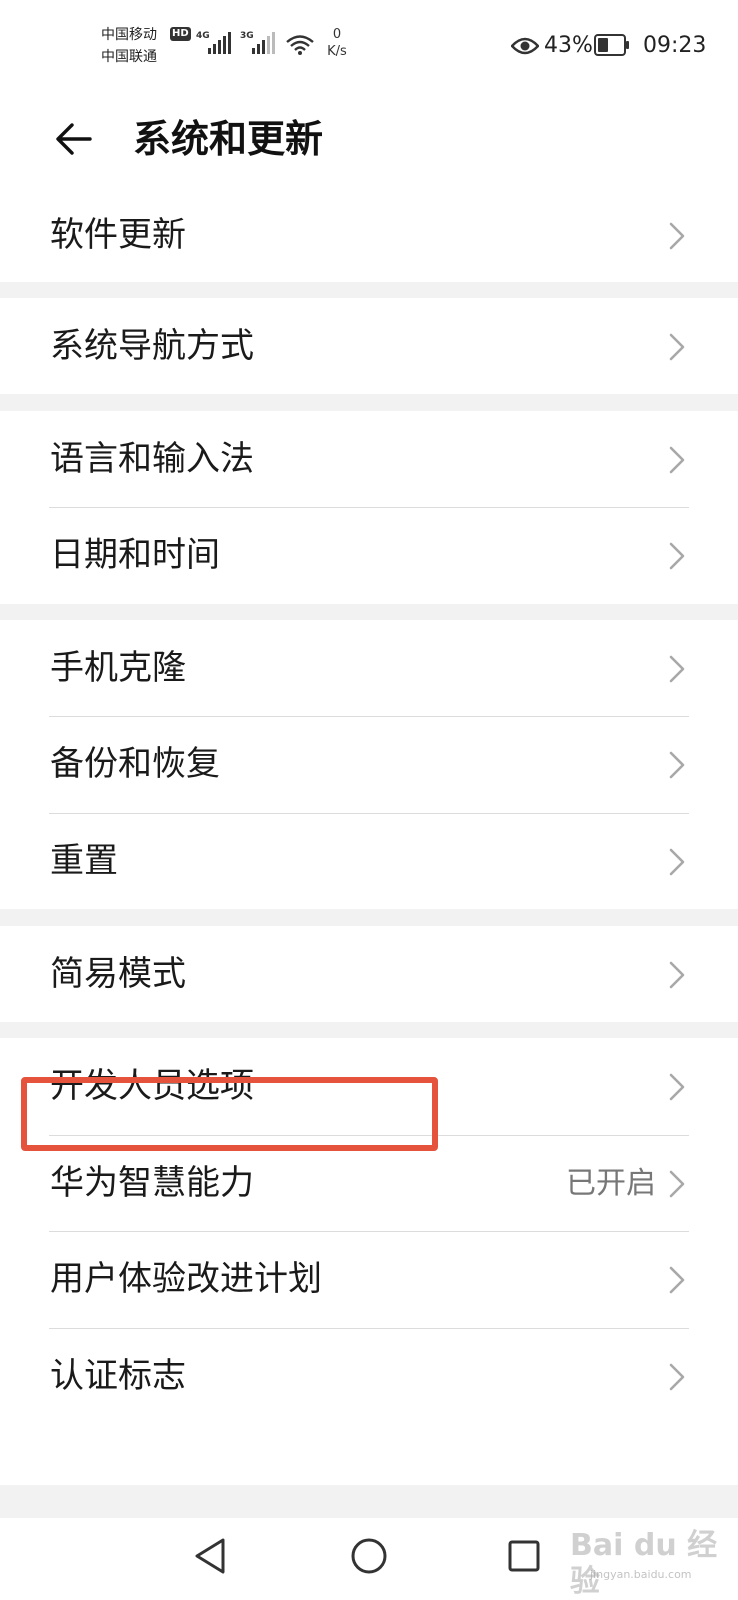 The height and width of the screenshot is (1600, 738). What do you see at coordinates (74, 139) in the screenshot?
I see `arrow-left-icon` at bounding box center [74, 139].